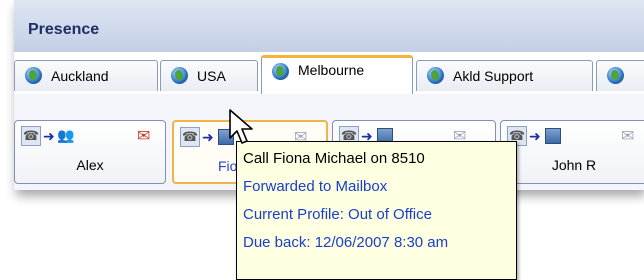 The height and width of the screenshot is (280, 644). I want to click on panel-title: Presence, so click(64, 29).